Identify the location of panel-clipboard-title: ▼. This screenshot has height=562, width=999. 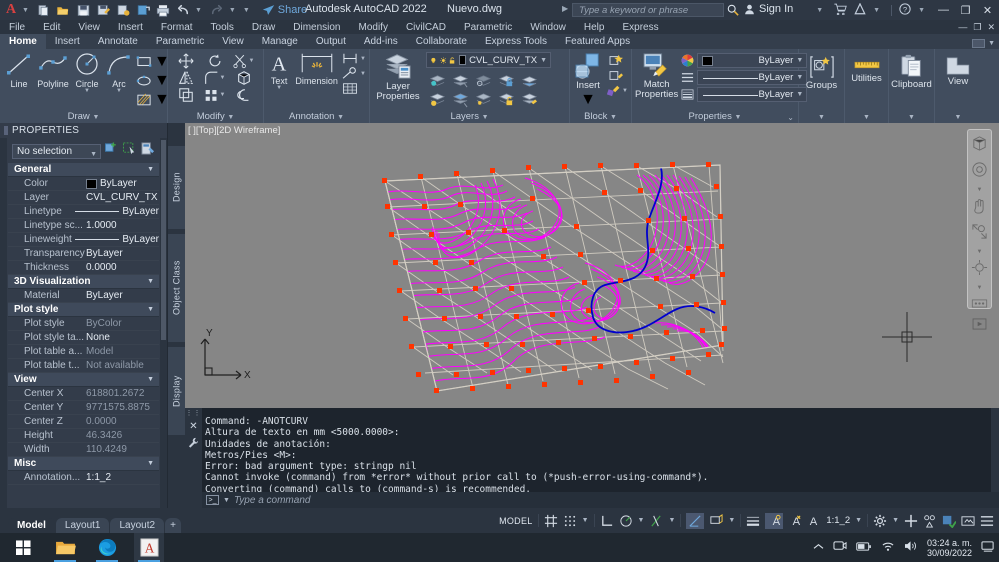
(911, 116).